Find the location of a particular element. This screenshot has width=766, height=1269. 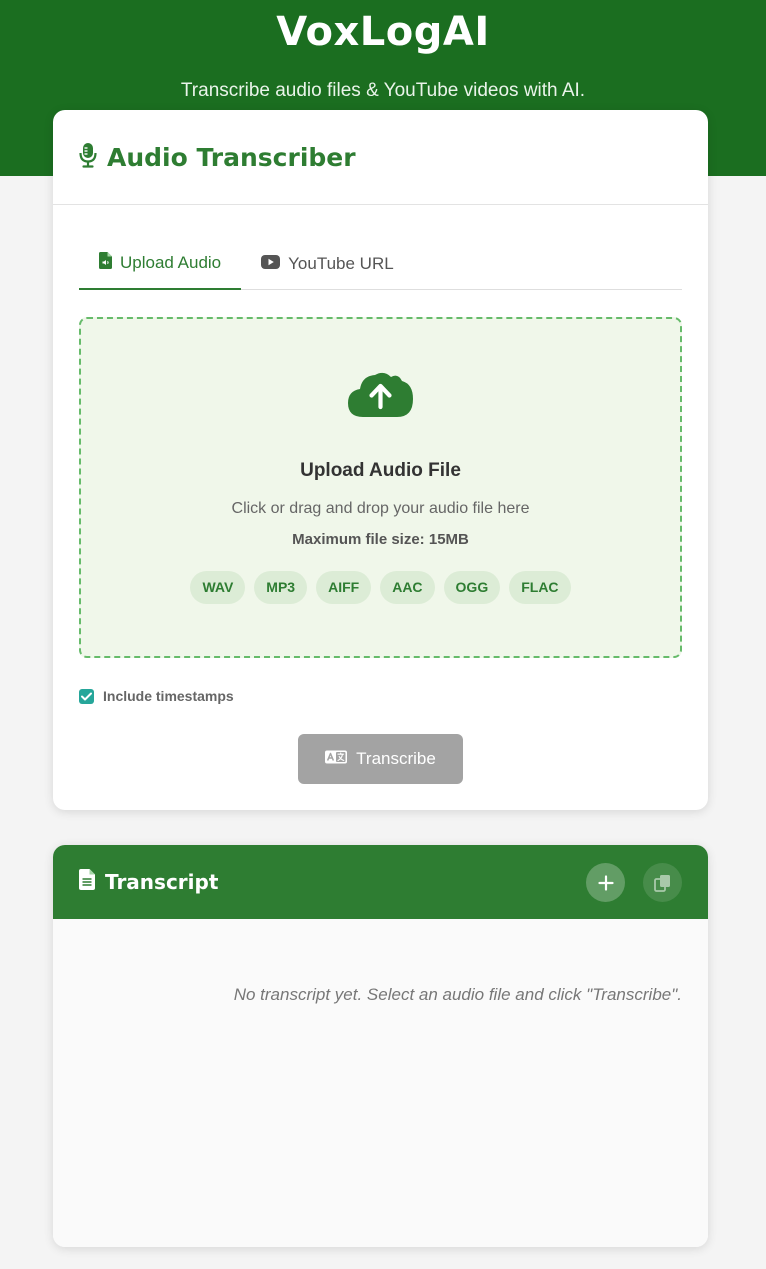

timestamps-option: Include timestamps is located at coordinates (156, 696).